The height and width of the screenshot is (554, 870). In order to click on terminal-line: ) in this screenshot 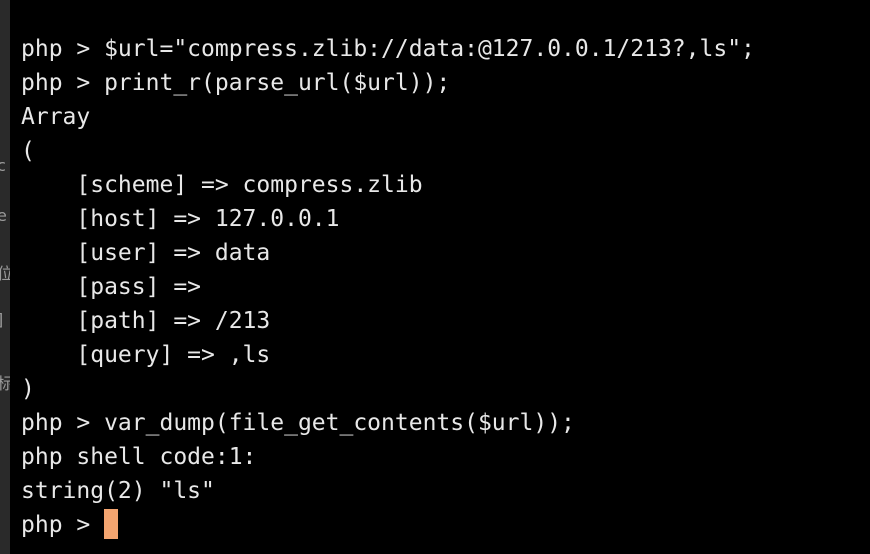, I will do `click(28, 389)`.